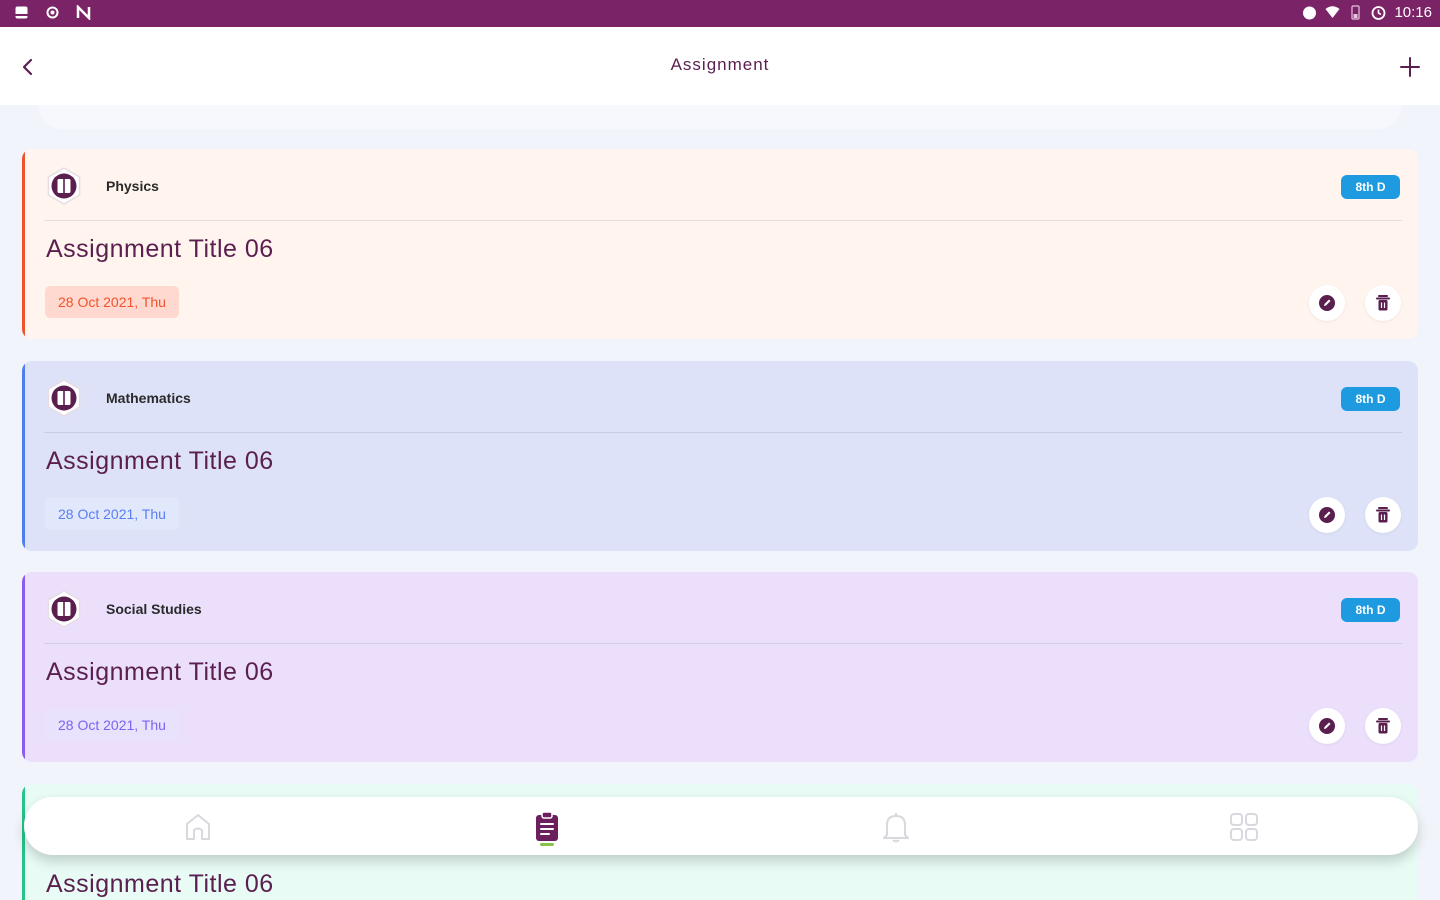  Describe the element at coordinates (101, 186) in the screenshot. I see `card-header: Physics` at that location.